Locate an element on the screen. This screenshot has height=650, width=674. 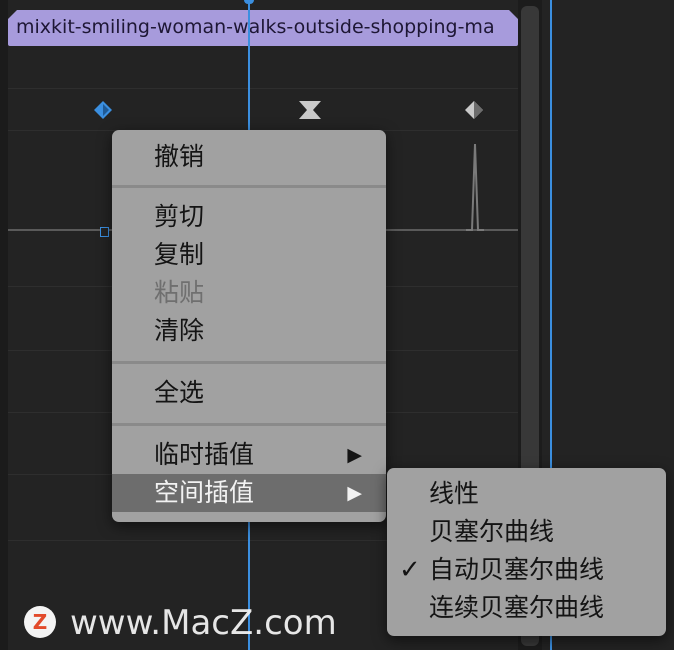
menu-item-label: 全选 is located at coordinates (179, 392).